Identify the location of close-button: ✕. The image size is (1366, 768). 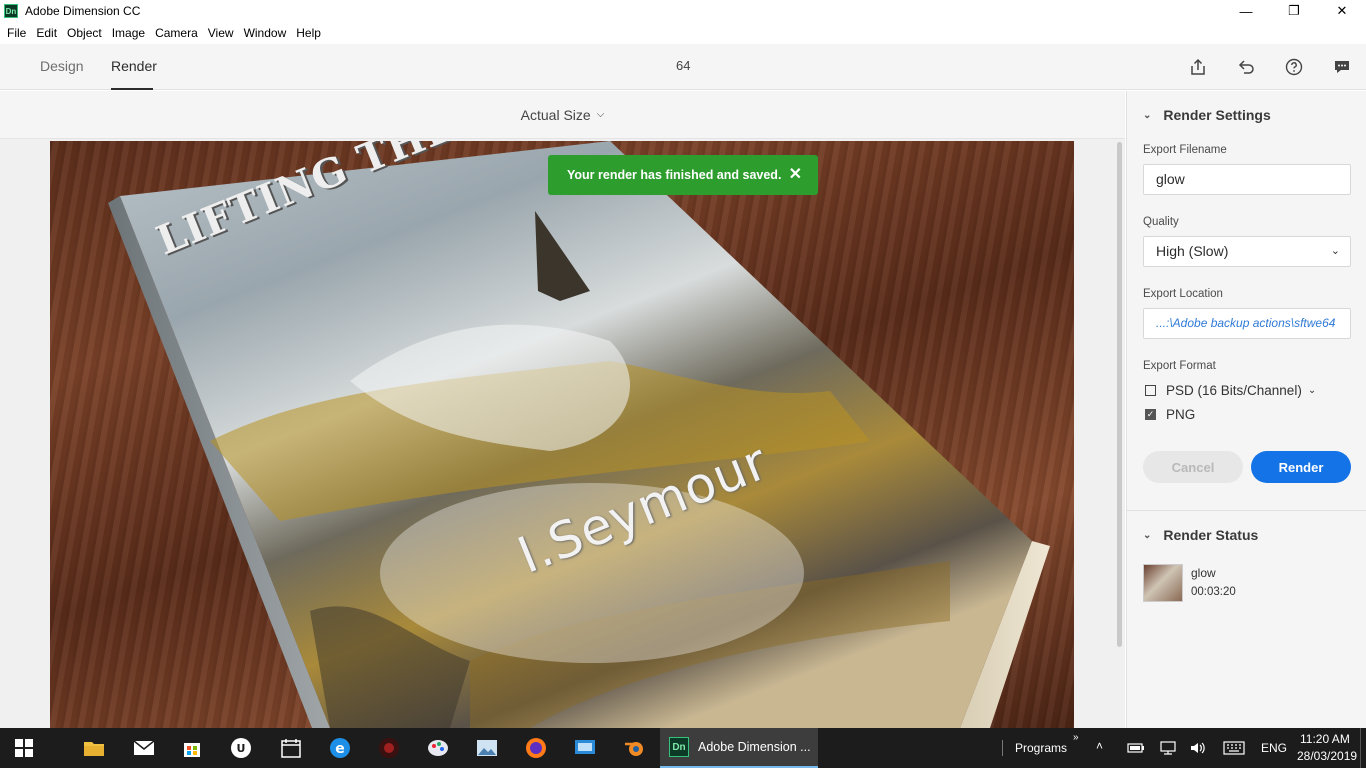
(1342, 11).